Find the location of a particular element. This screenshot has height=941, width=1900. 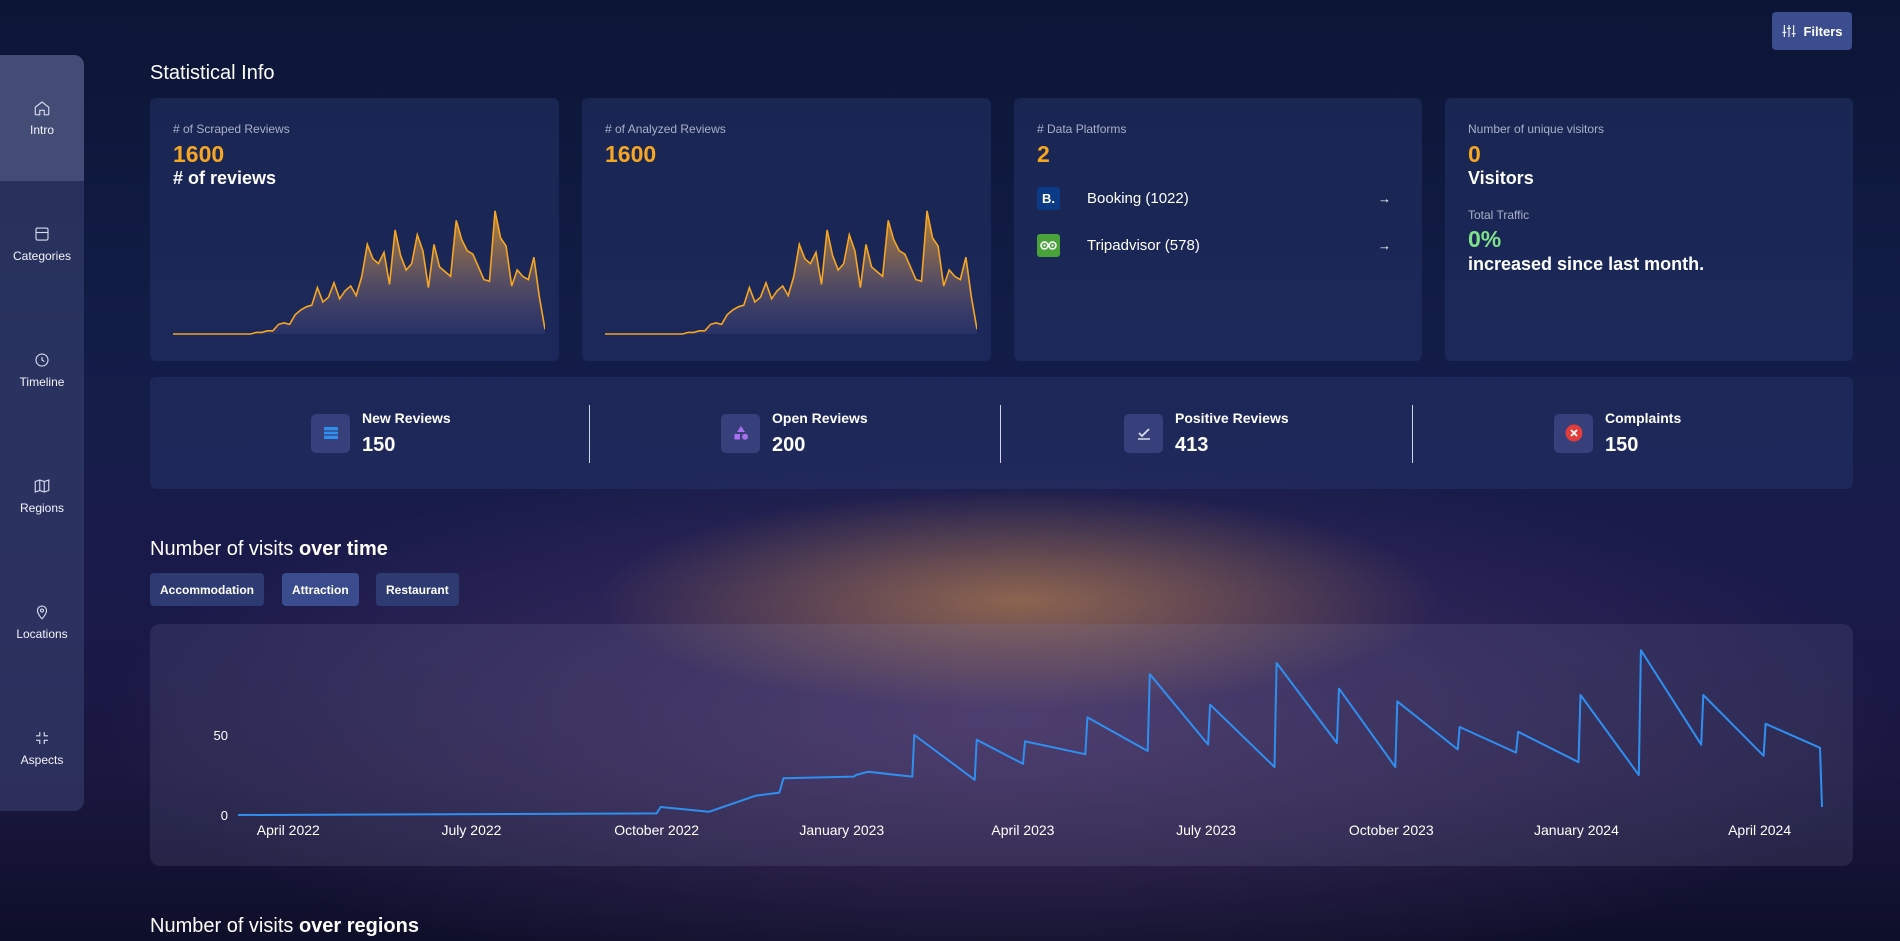

title-bold: over regions is located at coordinates (358, 926).